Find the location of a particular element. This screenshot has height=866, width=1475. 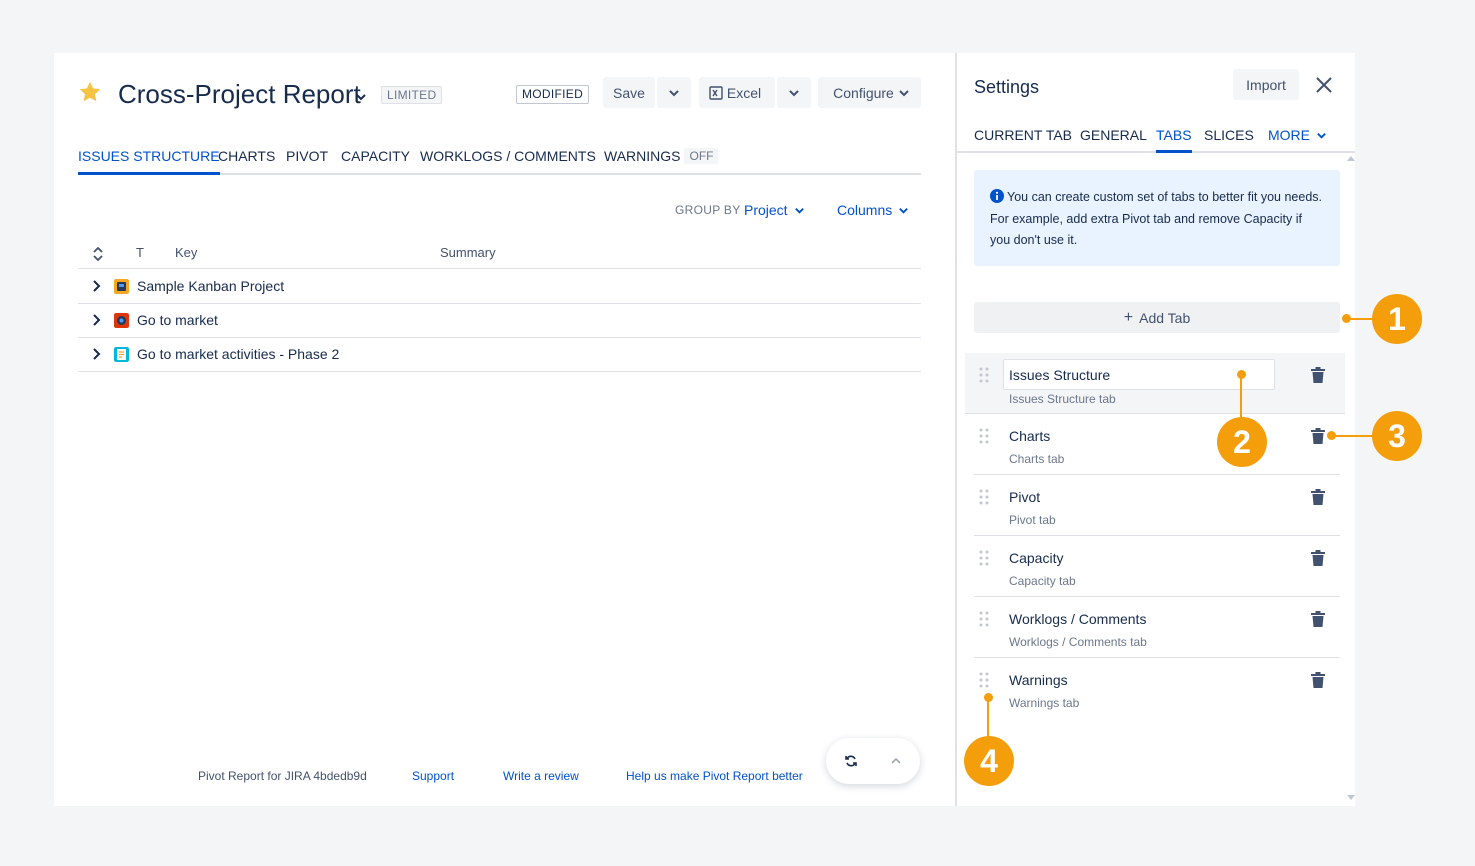

tab-worklogs-comments: WORKLOGS / COMMENTS is located at coordinates (508, 161).